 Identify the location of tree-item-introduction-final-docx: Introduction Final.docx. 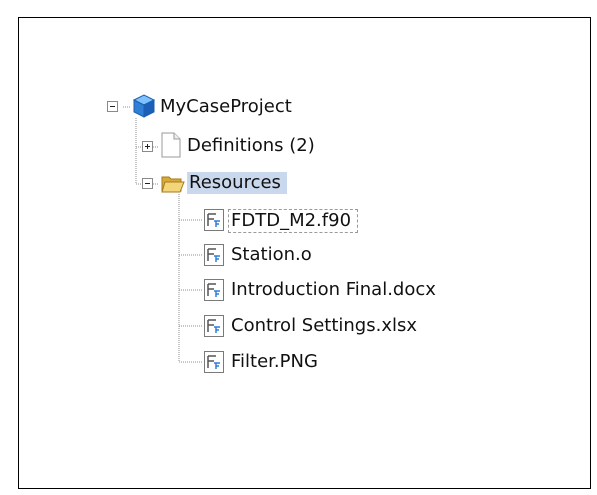
(333, 290).